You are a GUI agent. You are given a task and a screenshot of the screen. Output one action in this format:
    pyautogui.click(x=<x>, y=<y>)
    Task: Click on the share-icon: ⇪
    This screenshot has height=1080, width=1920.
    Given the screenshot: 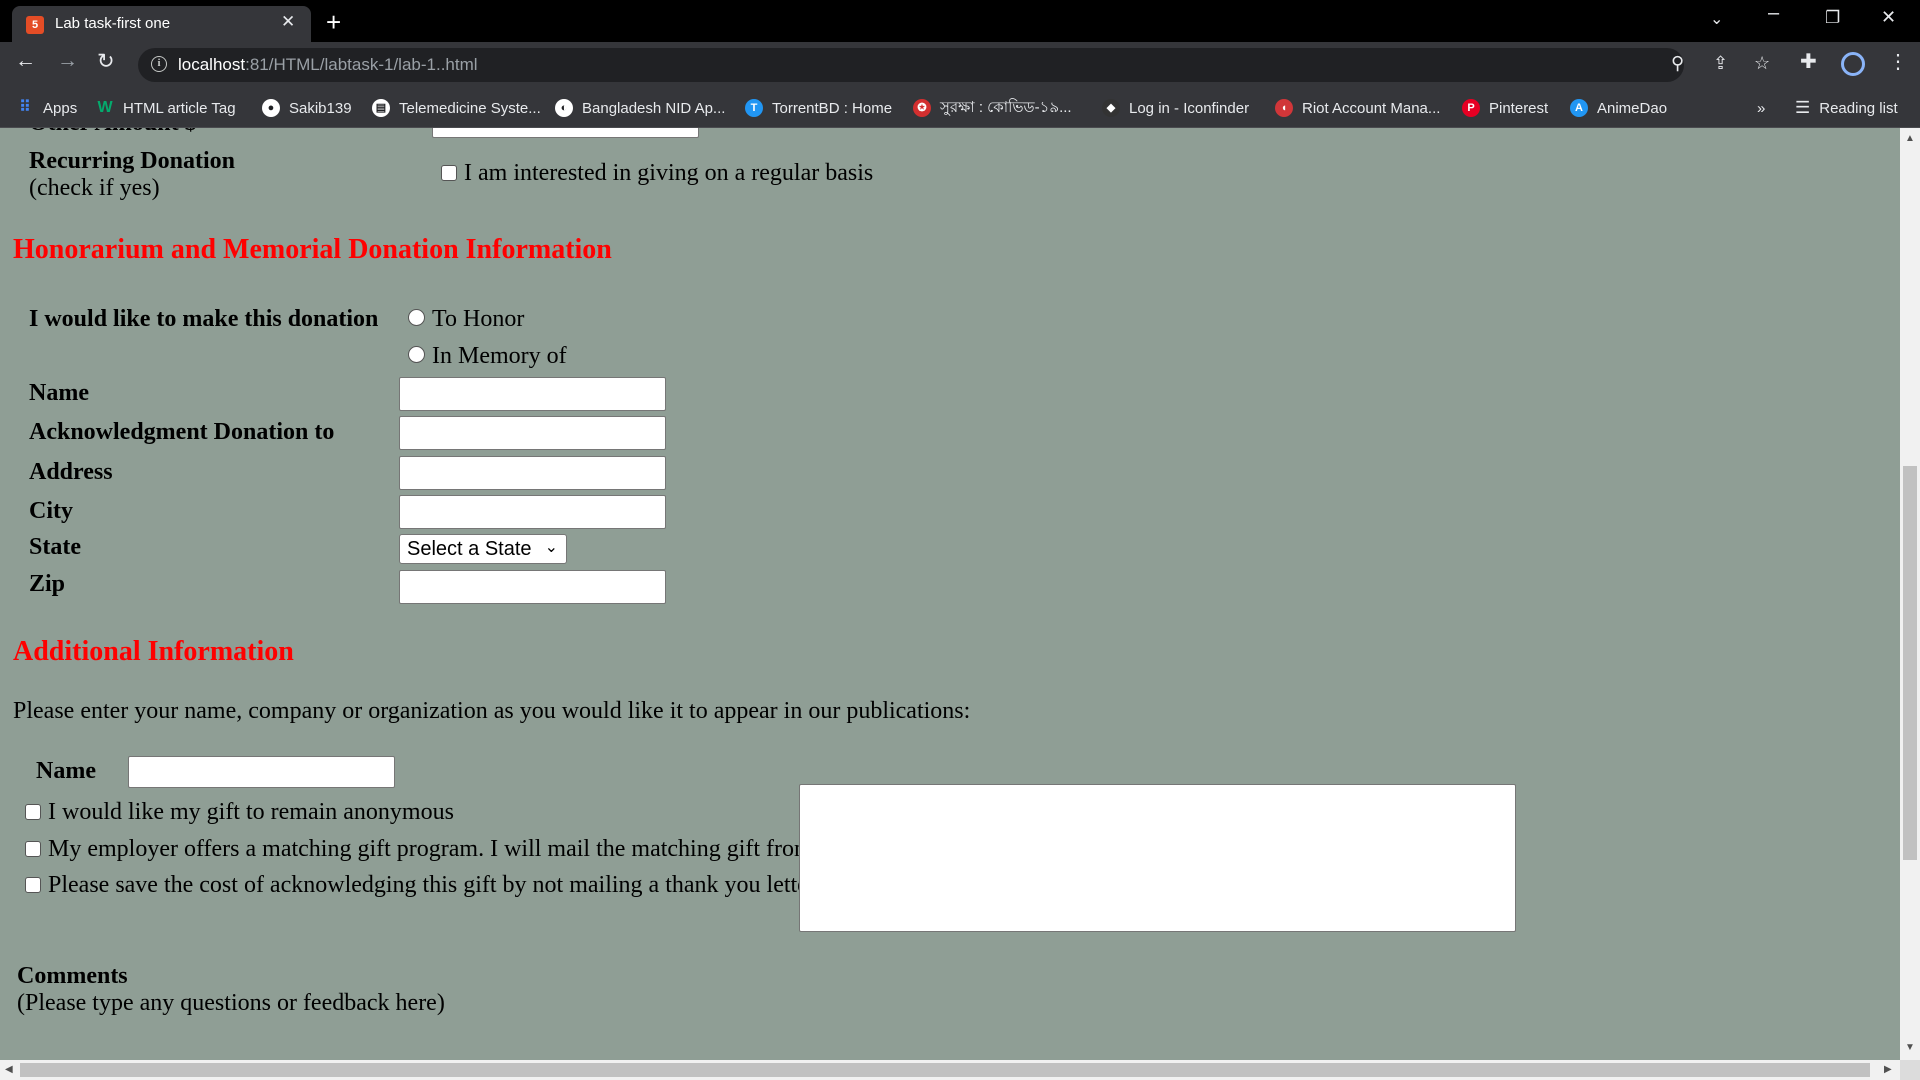 What is the action you would take?
    pyautogui.click(x=1720, y=63)
    